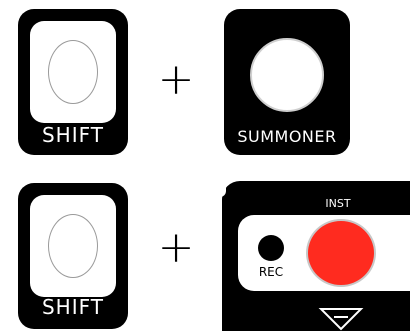 The height and width of the screenshot is (331, 410). I want to click on triangle-down-icon, so click(341, 319).